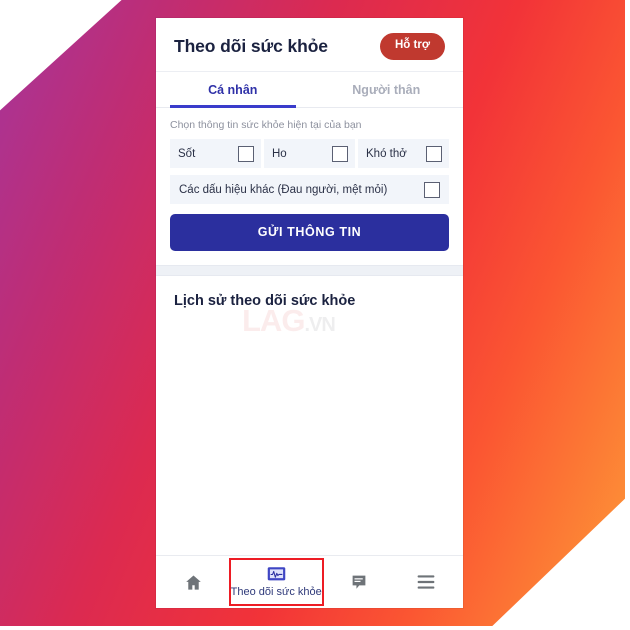 The image size is (630, 630). Describe the element at coordinates (434, 153) in the screenshot. I see `symptom-checkbox-kho-tho` at that location.